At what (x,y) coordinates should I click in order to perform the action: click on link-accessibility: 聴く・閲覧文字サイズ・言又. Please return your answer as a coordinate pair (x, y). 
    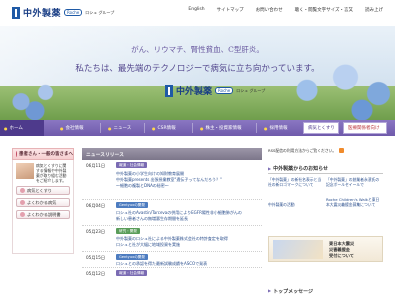
    Looking at the image, I should click on (324, 10).